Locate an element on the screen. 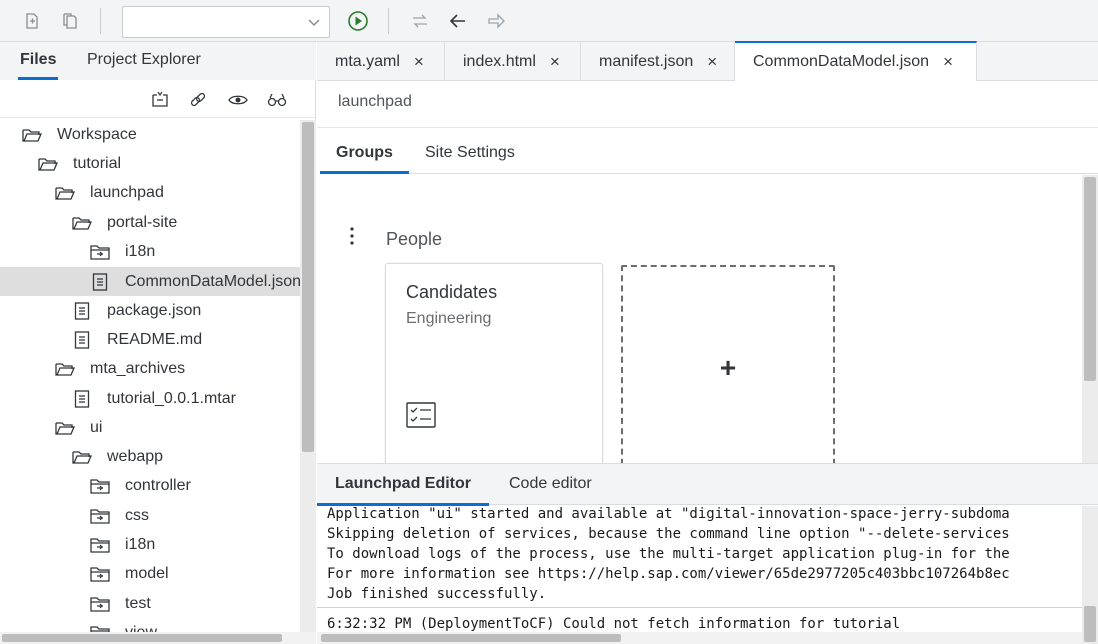  back-icon is located at coordinates (458, 21).